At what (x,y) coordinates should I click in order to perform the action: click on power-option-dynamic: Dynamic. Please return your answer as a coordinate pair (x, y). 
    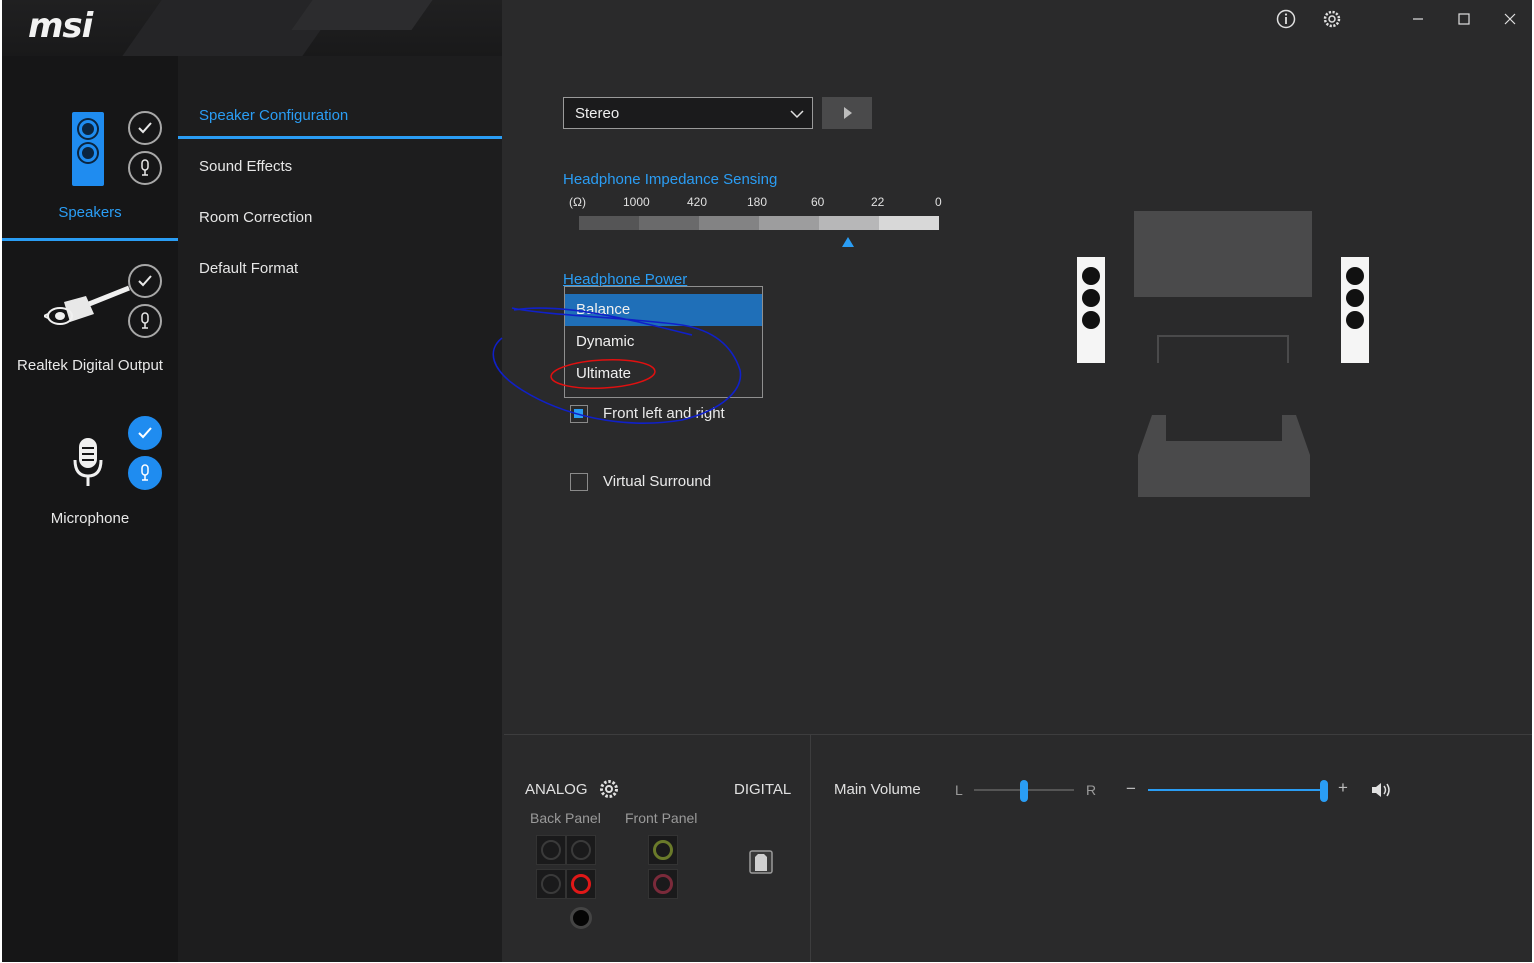
    Looking at the image, I should click on (663, 342).